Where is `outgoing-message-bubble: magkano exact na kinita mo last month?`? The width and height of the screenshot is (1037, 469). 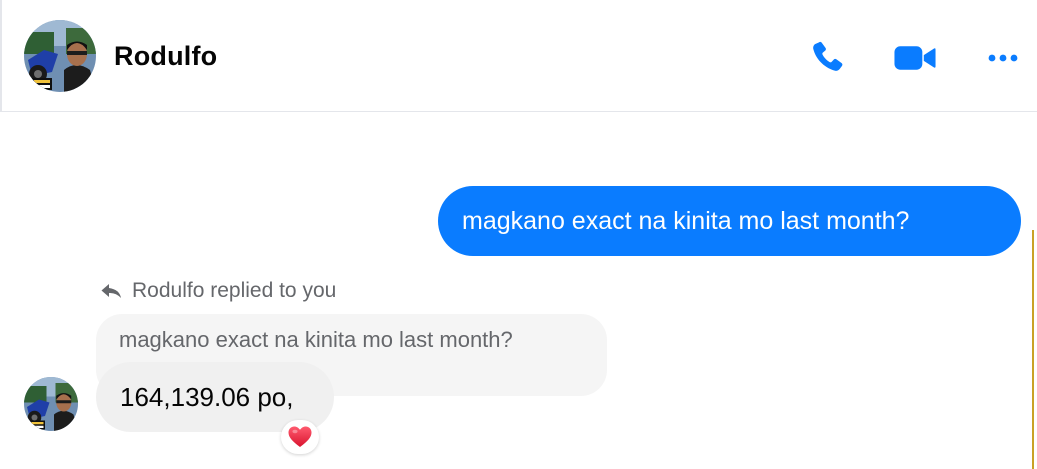 outgoing-message-bubble: magkano exact na kinita mo last month? is located at coordinates (729, 221).